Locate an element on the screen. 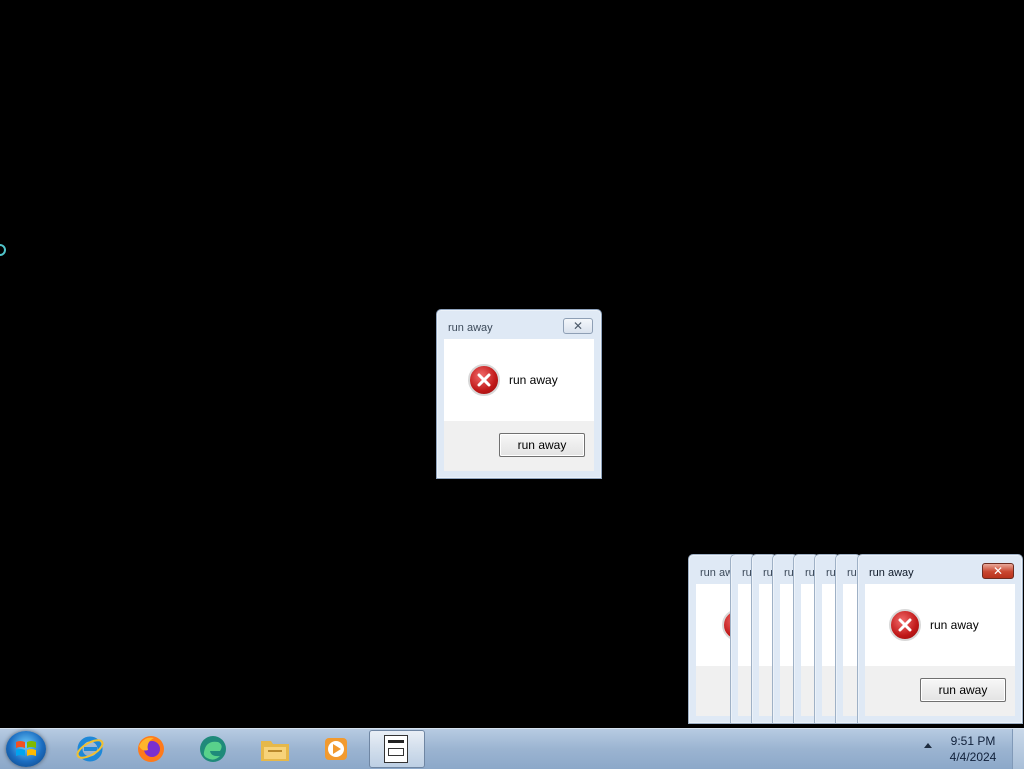 The width and height of the screenshot is (1024, 769). internet-explorer-icon is located at coordinates (90, 749).